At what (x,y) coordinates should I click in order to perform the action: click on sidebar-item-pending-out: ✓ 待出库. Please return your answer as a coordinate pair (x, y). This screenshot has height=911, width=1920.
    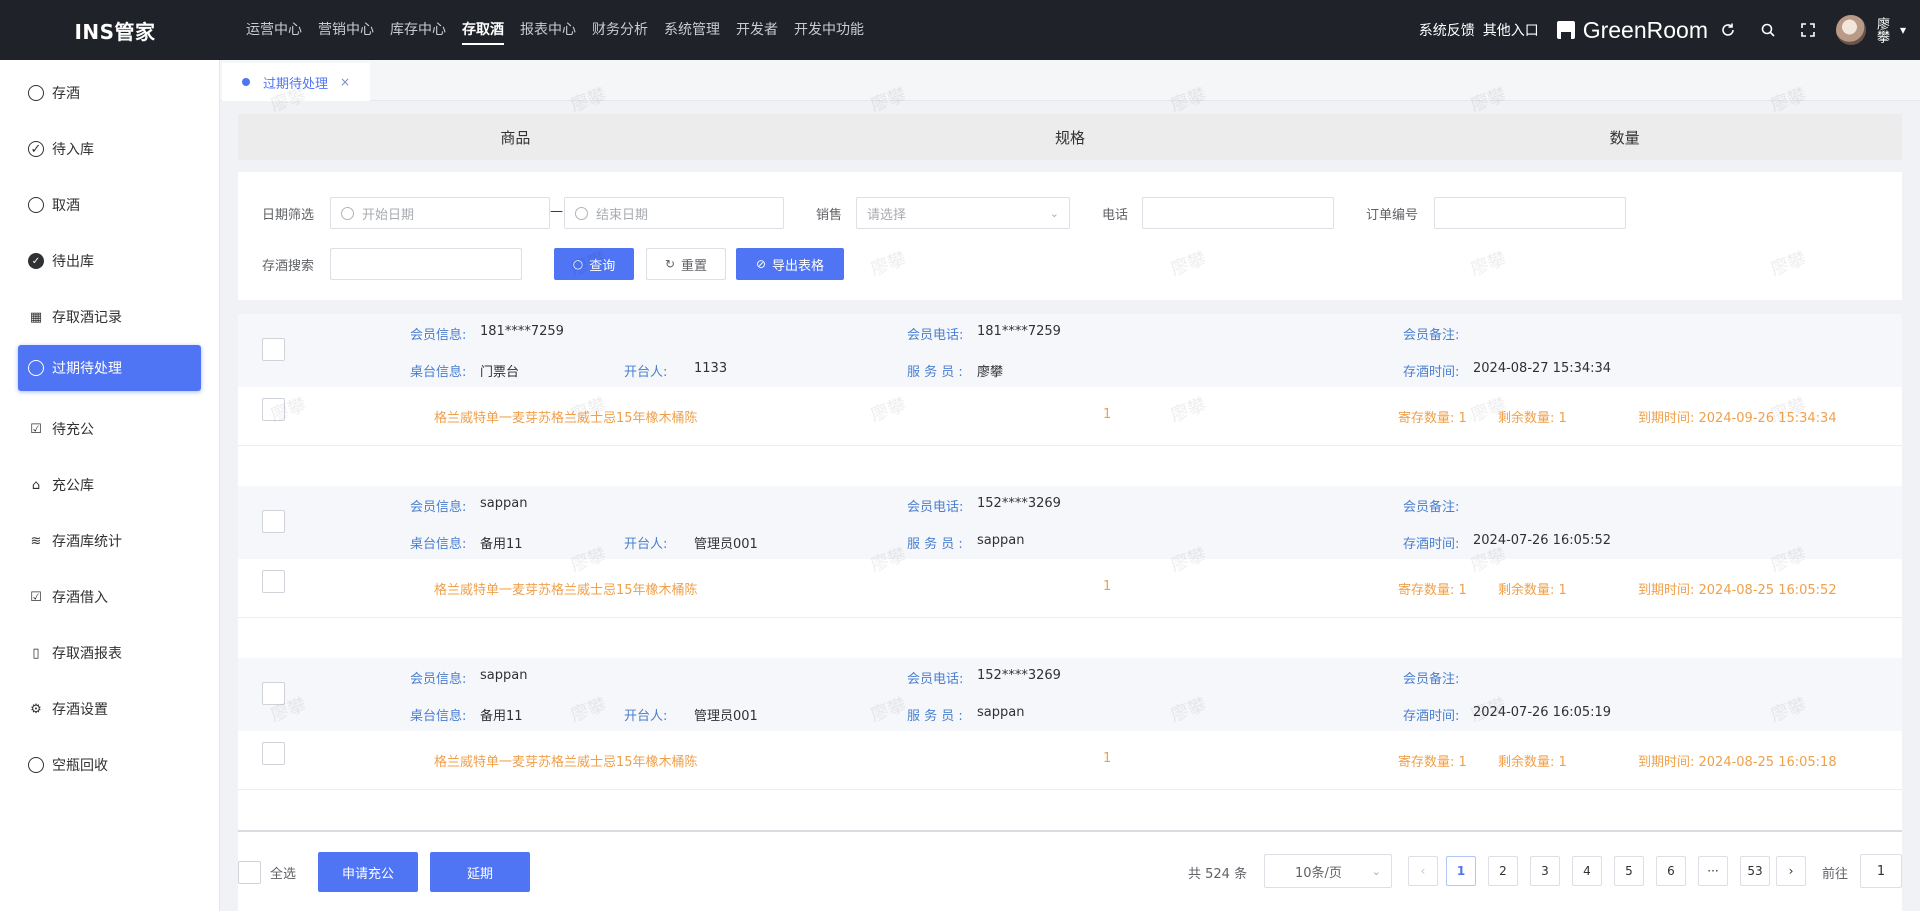
    Looking at the image, I should click on (109, 261).